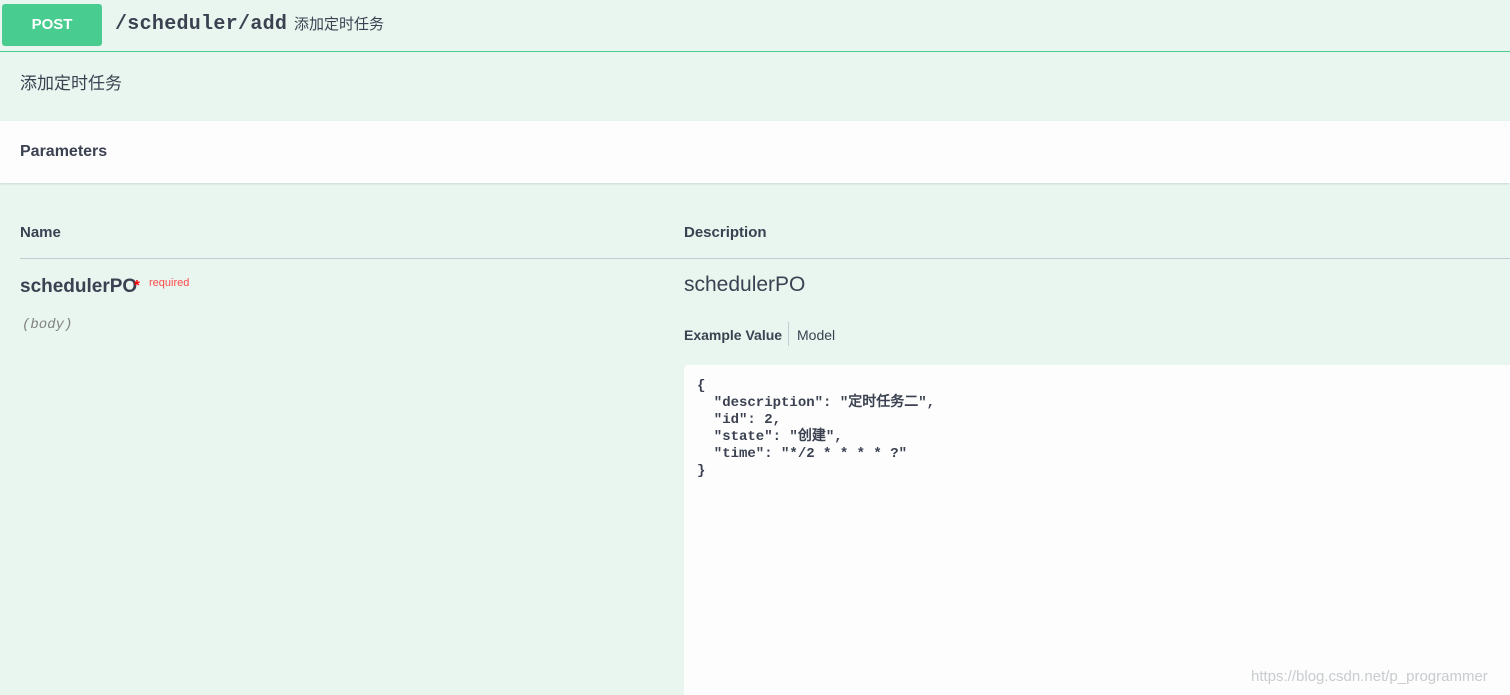 Image resolution: width=1510 pixels, height=695 pixels. Describe the element at coordinates (71, 83) in the screenshot. I see `operation-description: 添加定时任务` at that location.